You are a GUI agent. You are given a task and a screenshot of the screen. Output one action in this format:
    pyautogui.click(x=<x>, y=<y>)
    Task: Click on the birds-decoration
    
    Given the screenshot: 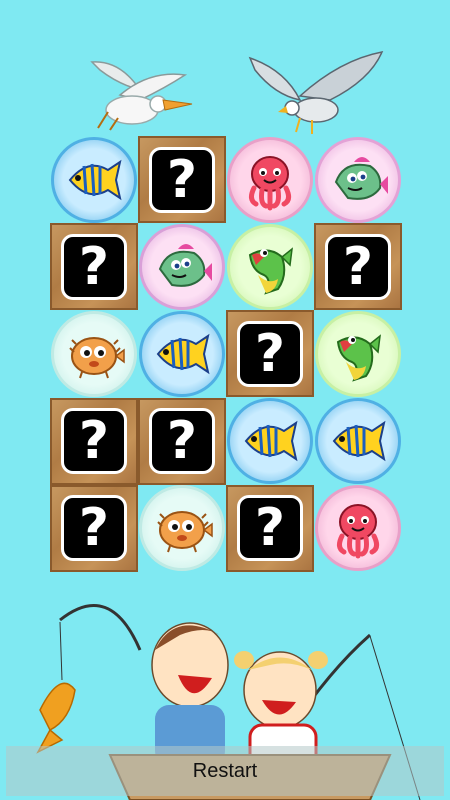 What is the action you would take?
    pyautogui.click(x=237, y=92)
    